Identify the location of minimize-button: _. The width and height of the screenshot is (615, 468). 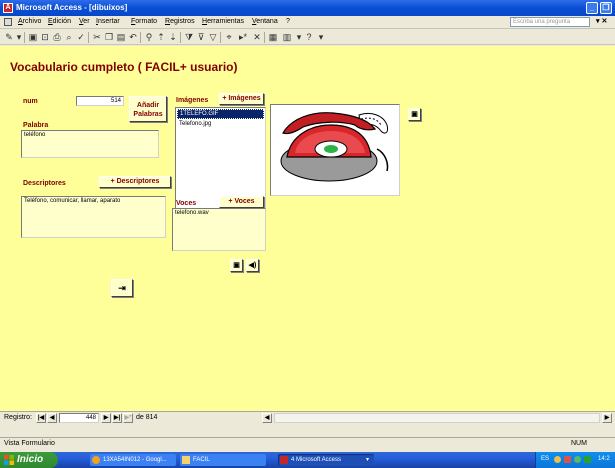
(592, 8).